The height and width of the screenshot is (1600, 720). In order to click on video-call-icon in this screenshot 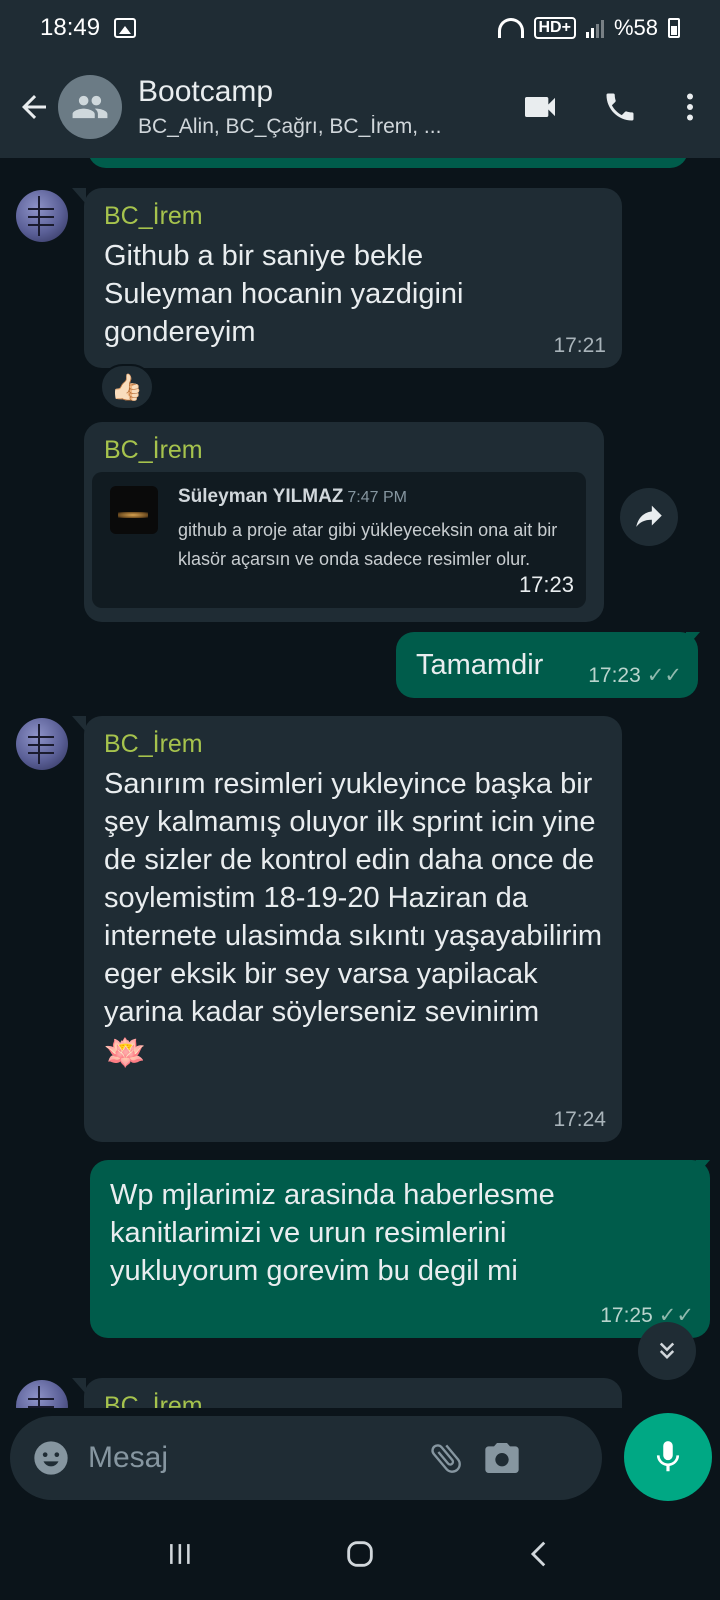, I will do `click(540, 107)`.